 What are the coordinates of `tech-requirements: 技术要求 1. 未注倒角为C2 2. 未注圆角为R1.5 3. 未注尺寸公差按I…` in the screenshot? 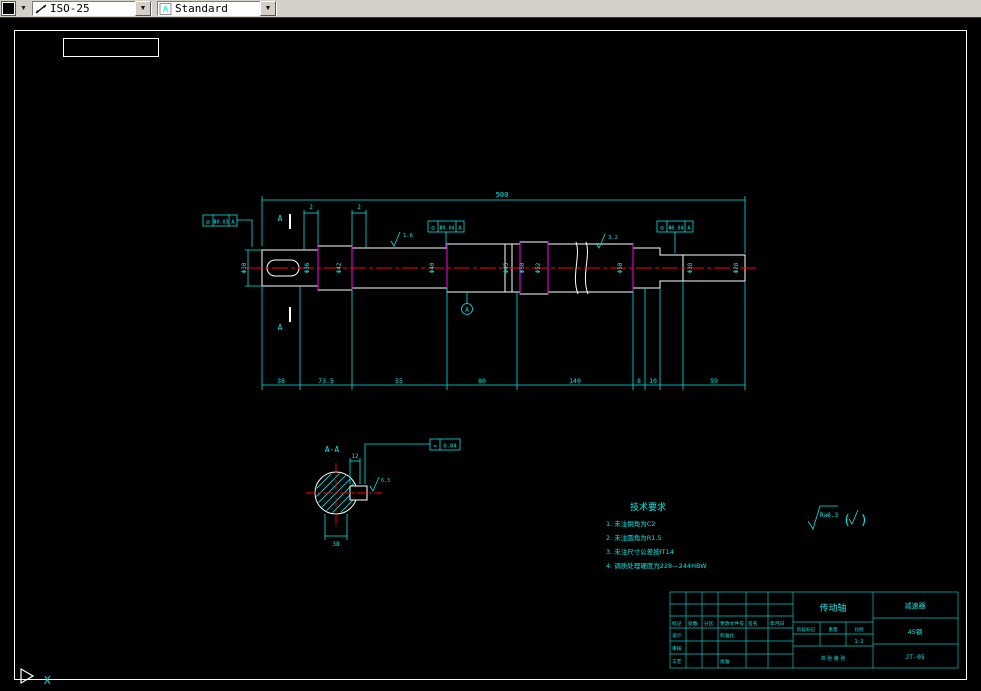 It's located at (656, 535).